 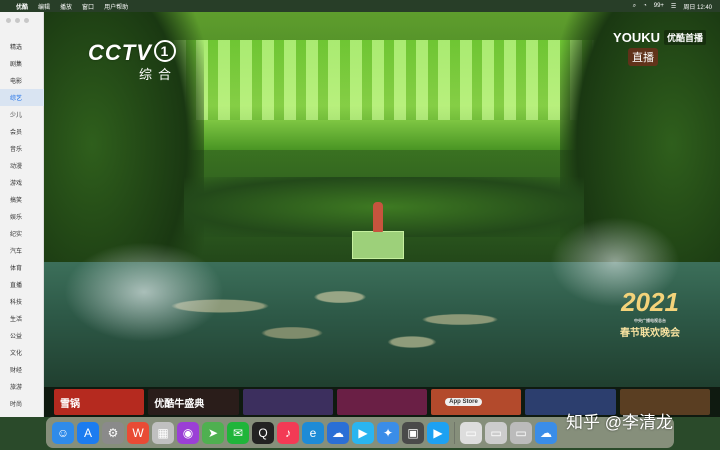 I want to click on gala-name: 春节联欢晚会, so click(x=650, y=333).